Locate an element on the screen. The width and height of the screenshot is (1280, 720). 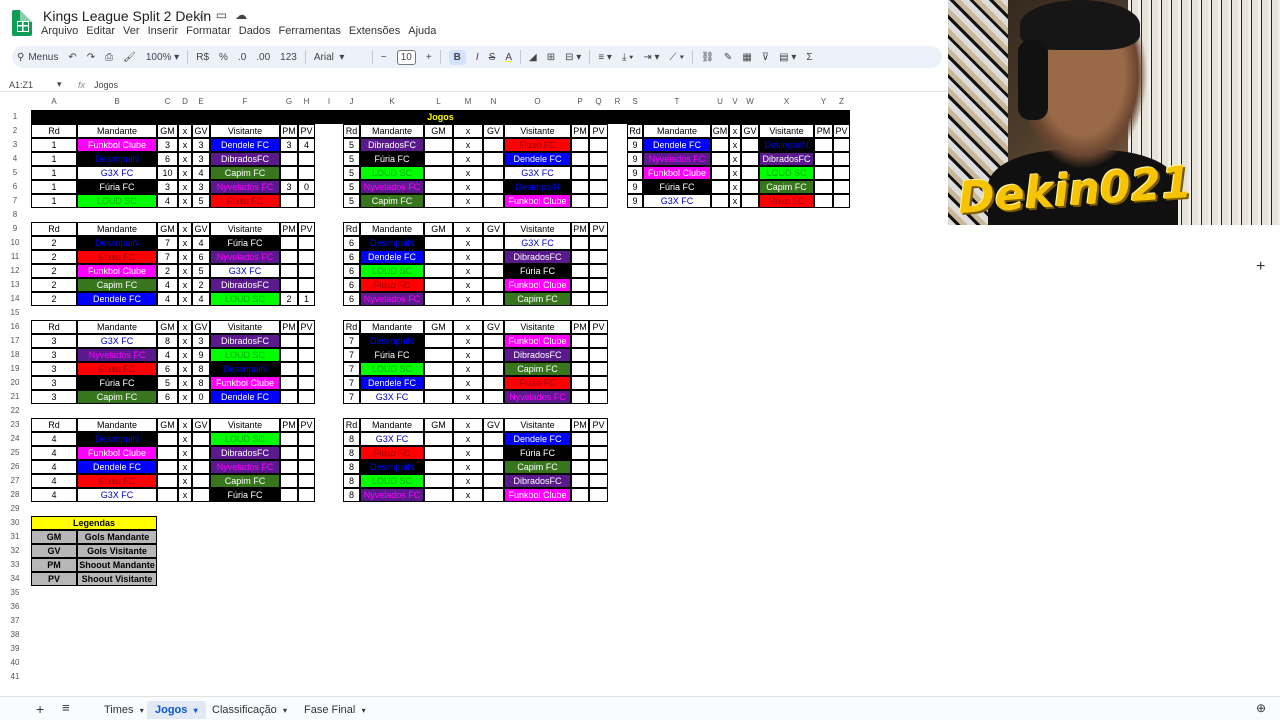
score-cell: 7 is located at coordinates (167, 243).